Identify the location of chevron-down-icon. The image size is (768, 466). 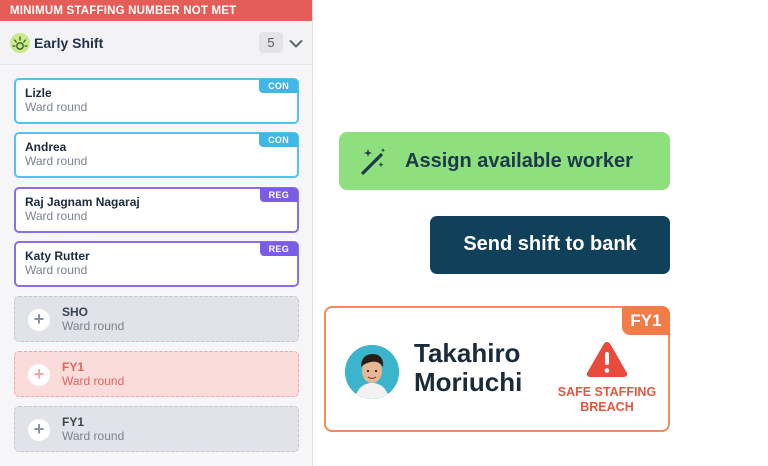
(296, 42).